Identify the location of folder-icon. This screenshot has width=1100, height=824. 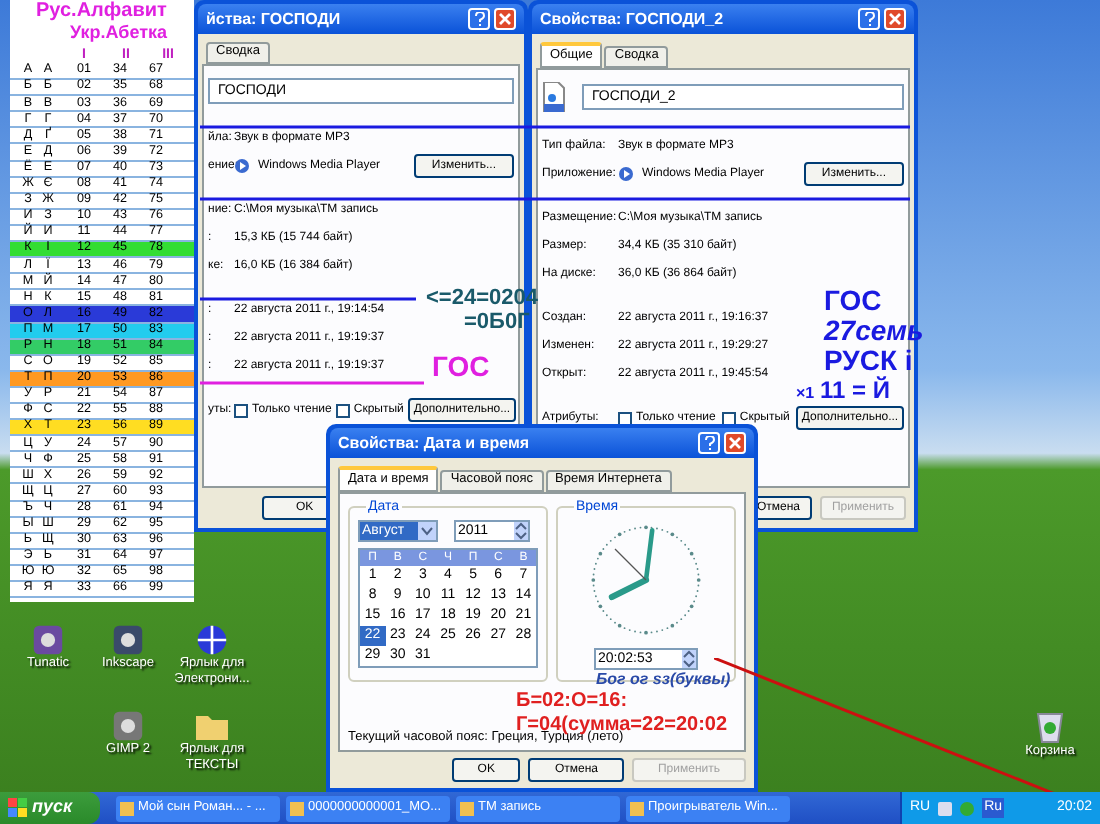
(212, 726).